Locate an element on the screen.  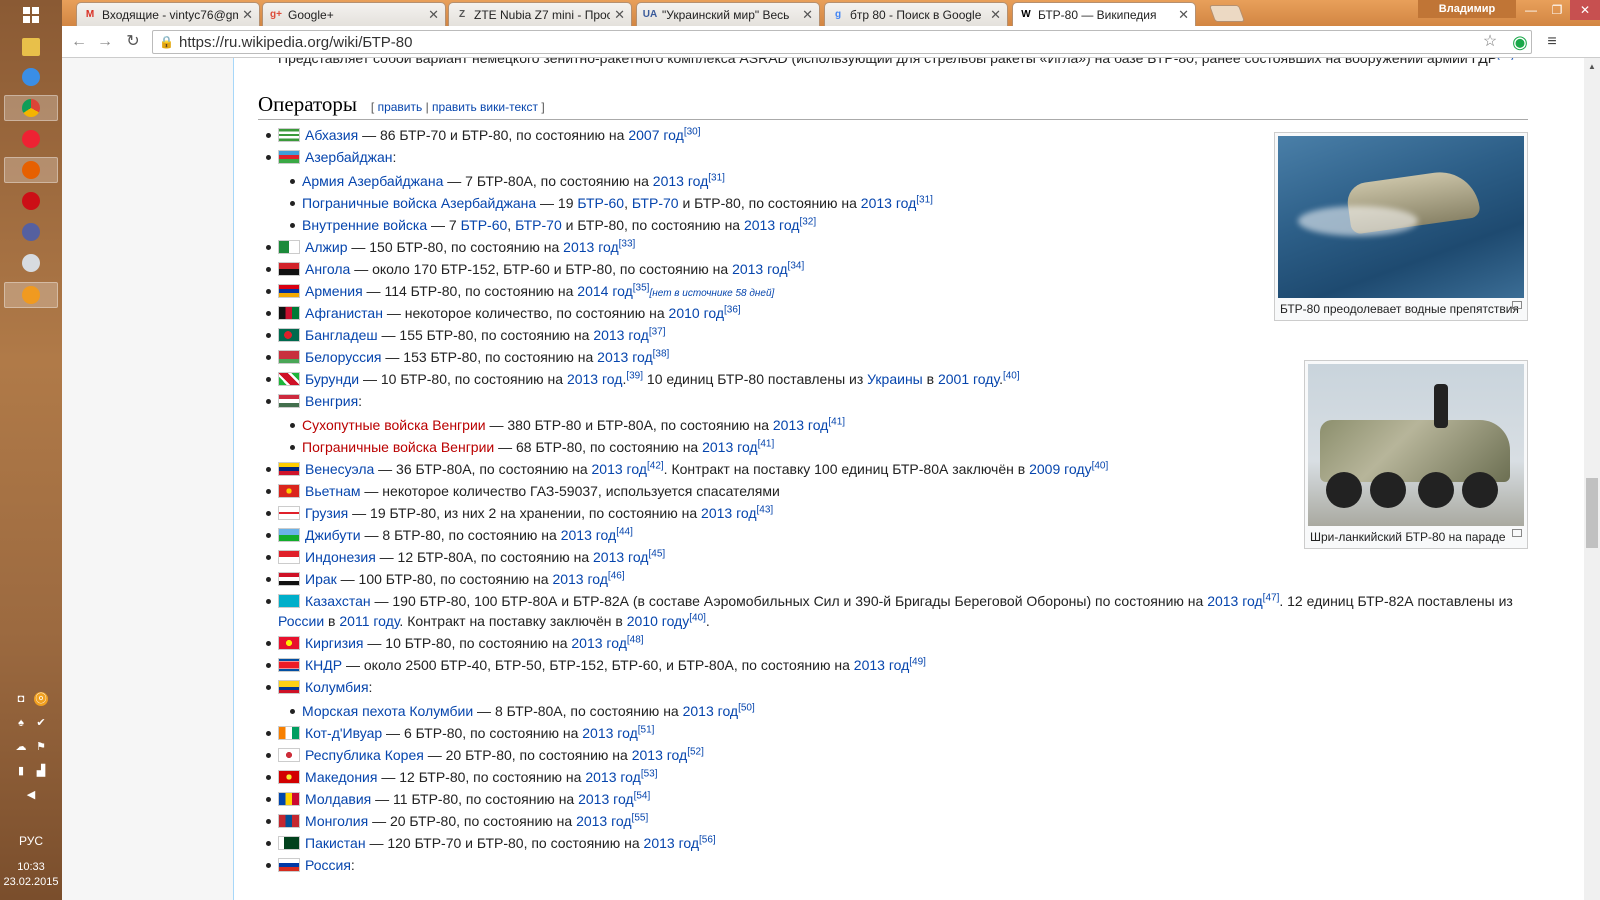
wiki-link: Бангладеш is located at coordinates (341, 335).